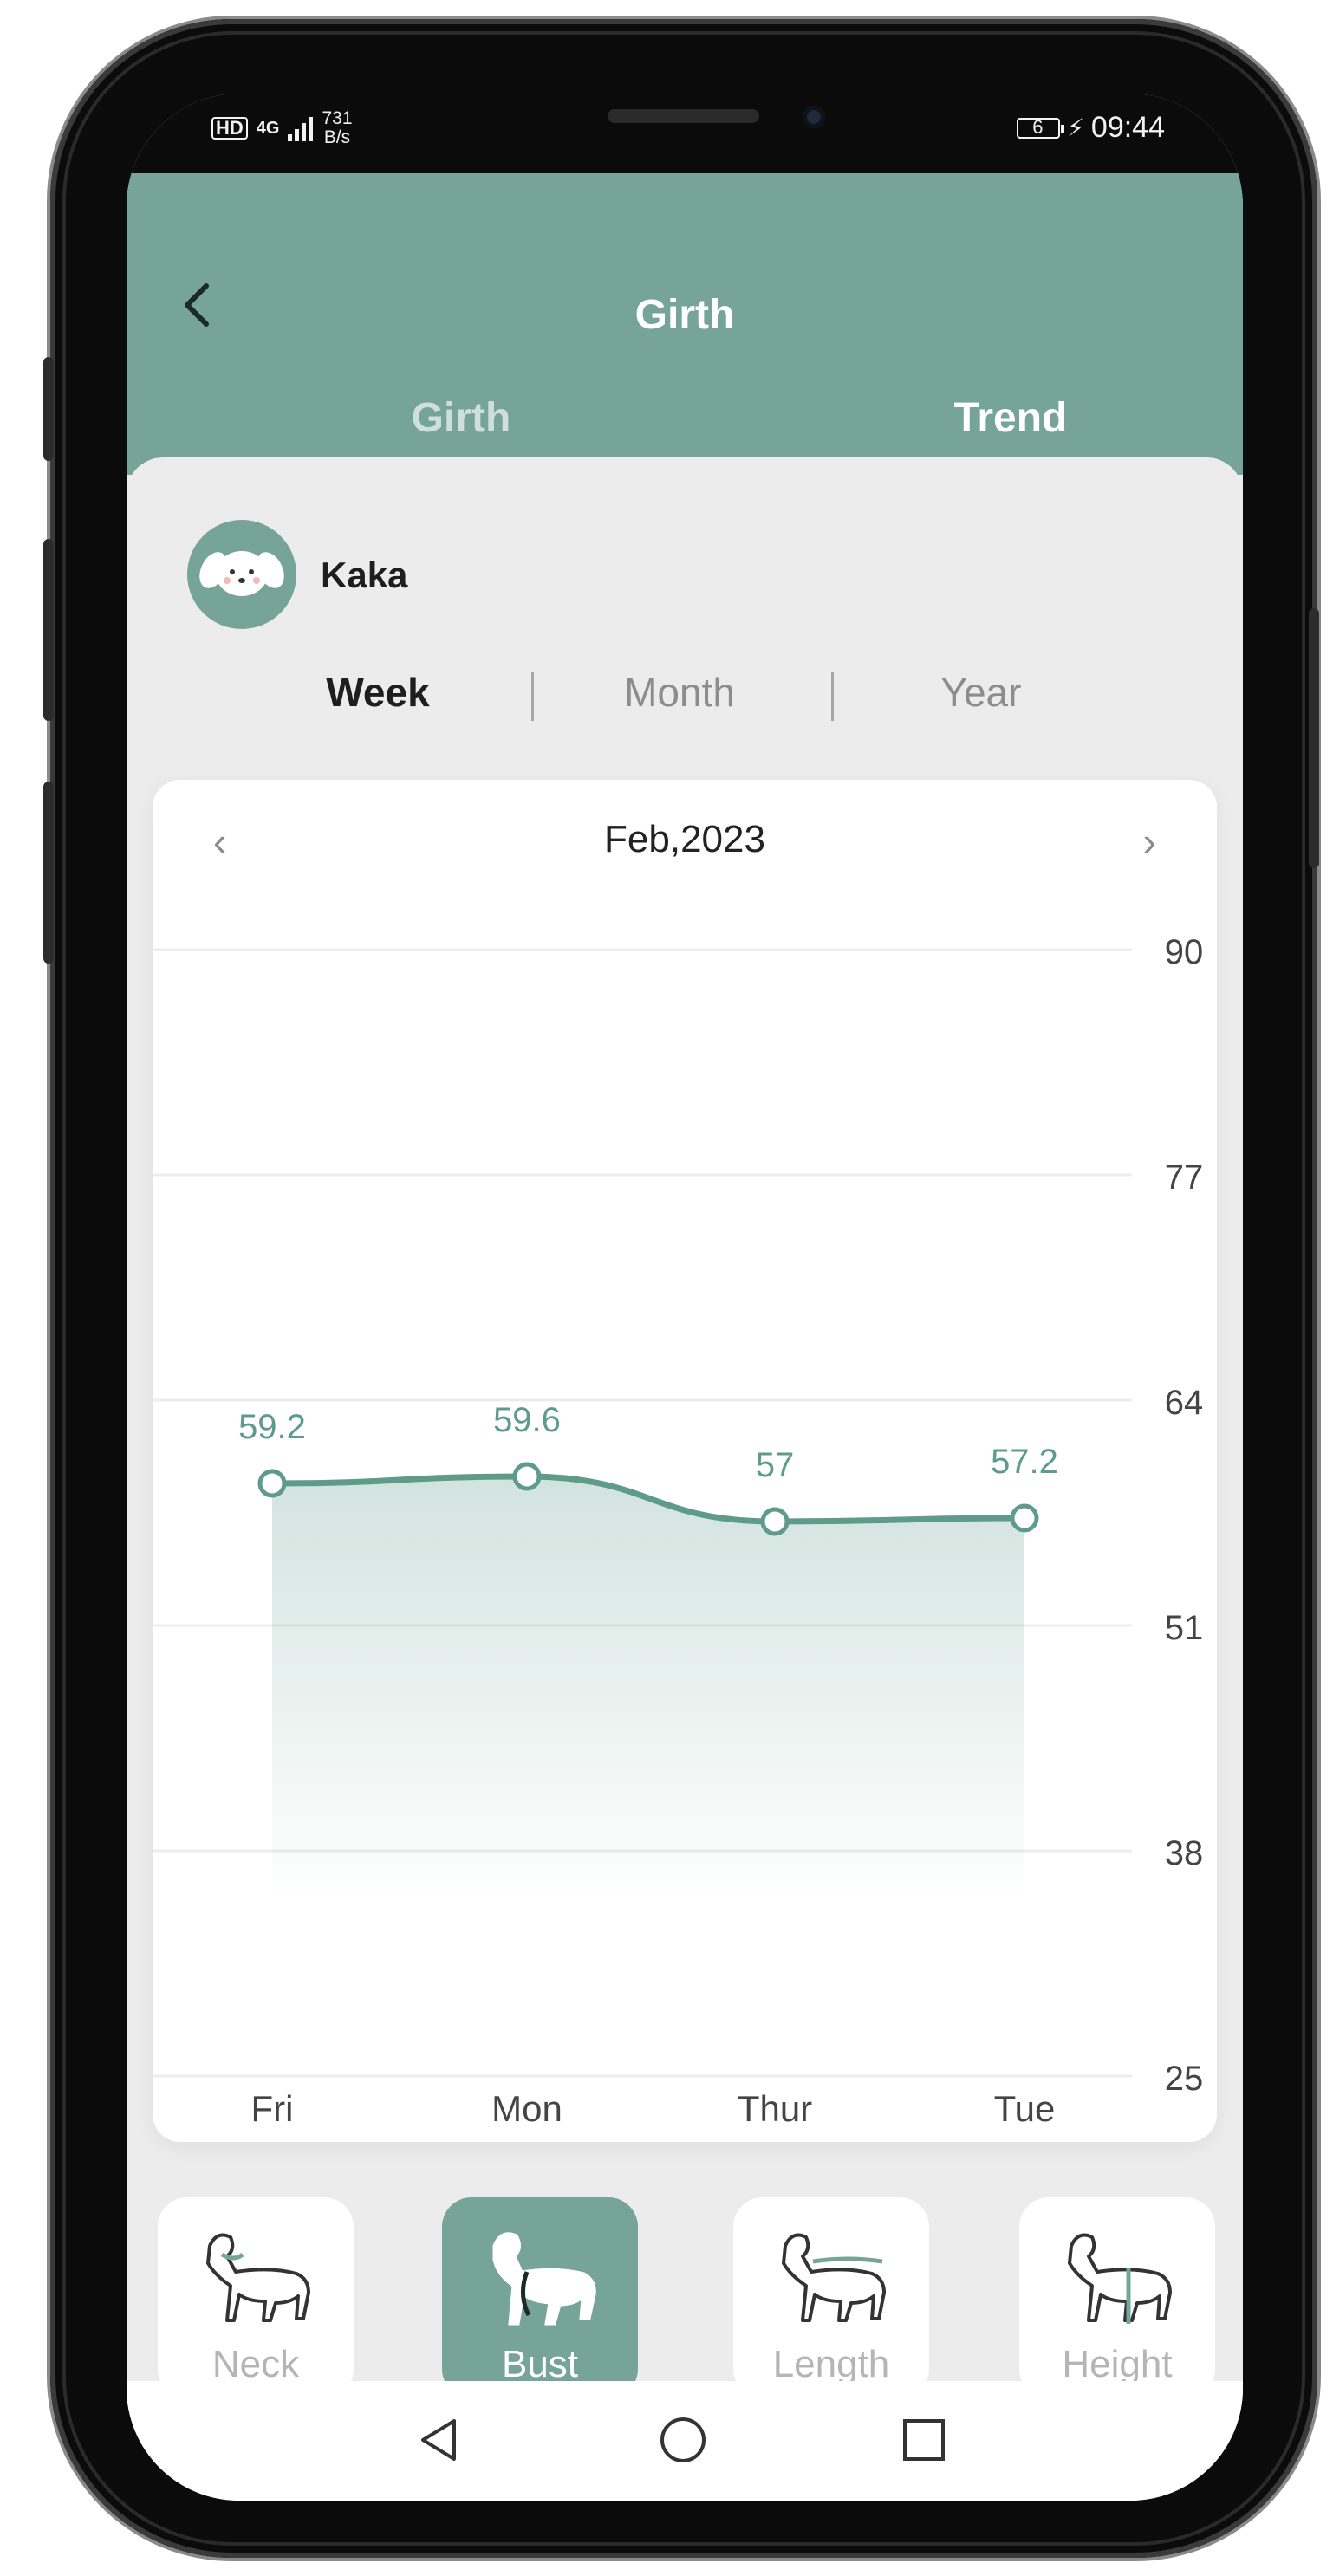 This screenshot has height=2576, width=1333. Describe the element at coordinates (527, 1420) in the screenshot. I see `data-label: 59.6` at that location.